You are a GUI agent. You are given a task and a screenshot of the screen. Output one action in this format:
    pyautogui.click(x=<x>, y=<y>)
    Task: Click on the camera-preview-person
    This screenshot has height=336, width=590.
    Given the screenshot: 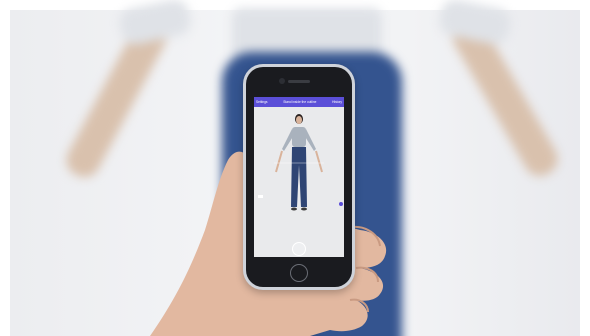 What is the action you would take?
    pyautogui.click(x=299, y=162)
    